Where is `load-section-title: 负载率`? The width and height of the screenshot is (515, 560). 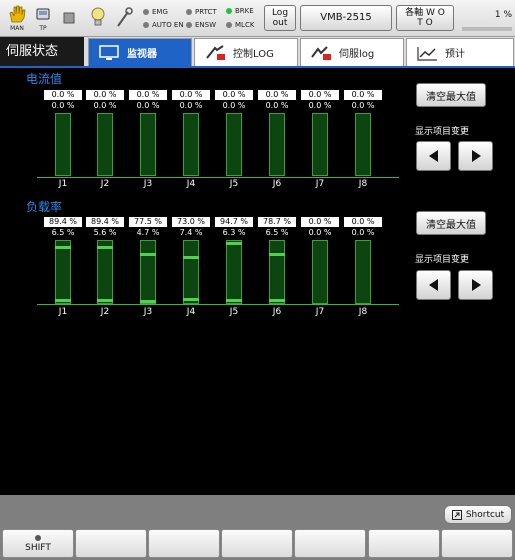
load-section-title: 负载率 is located at coordinates (44, 207).